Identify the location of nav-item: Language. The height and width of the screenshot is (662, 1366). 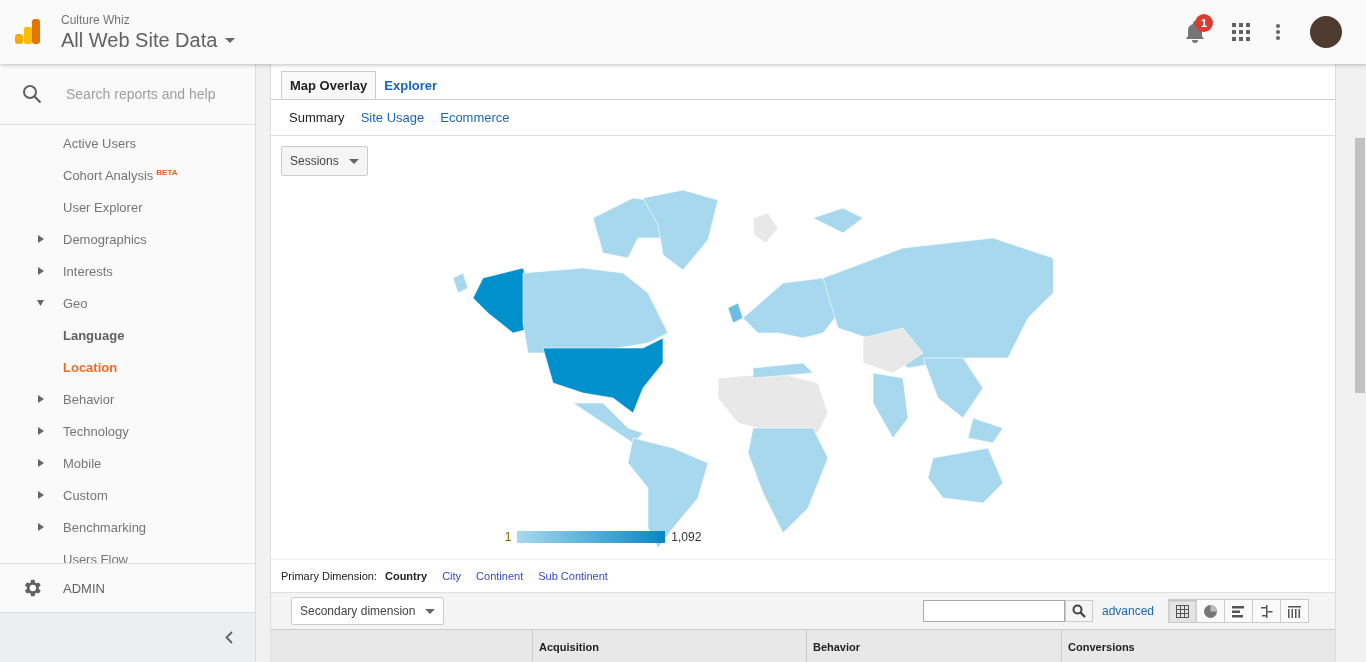
(94, 335).